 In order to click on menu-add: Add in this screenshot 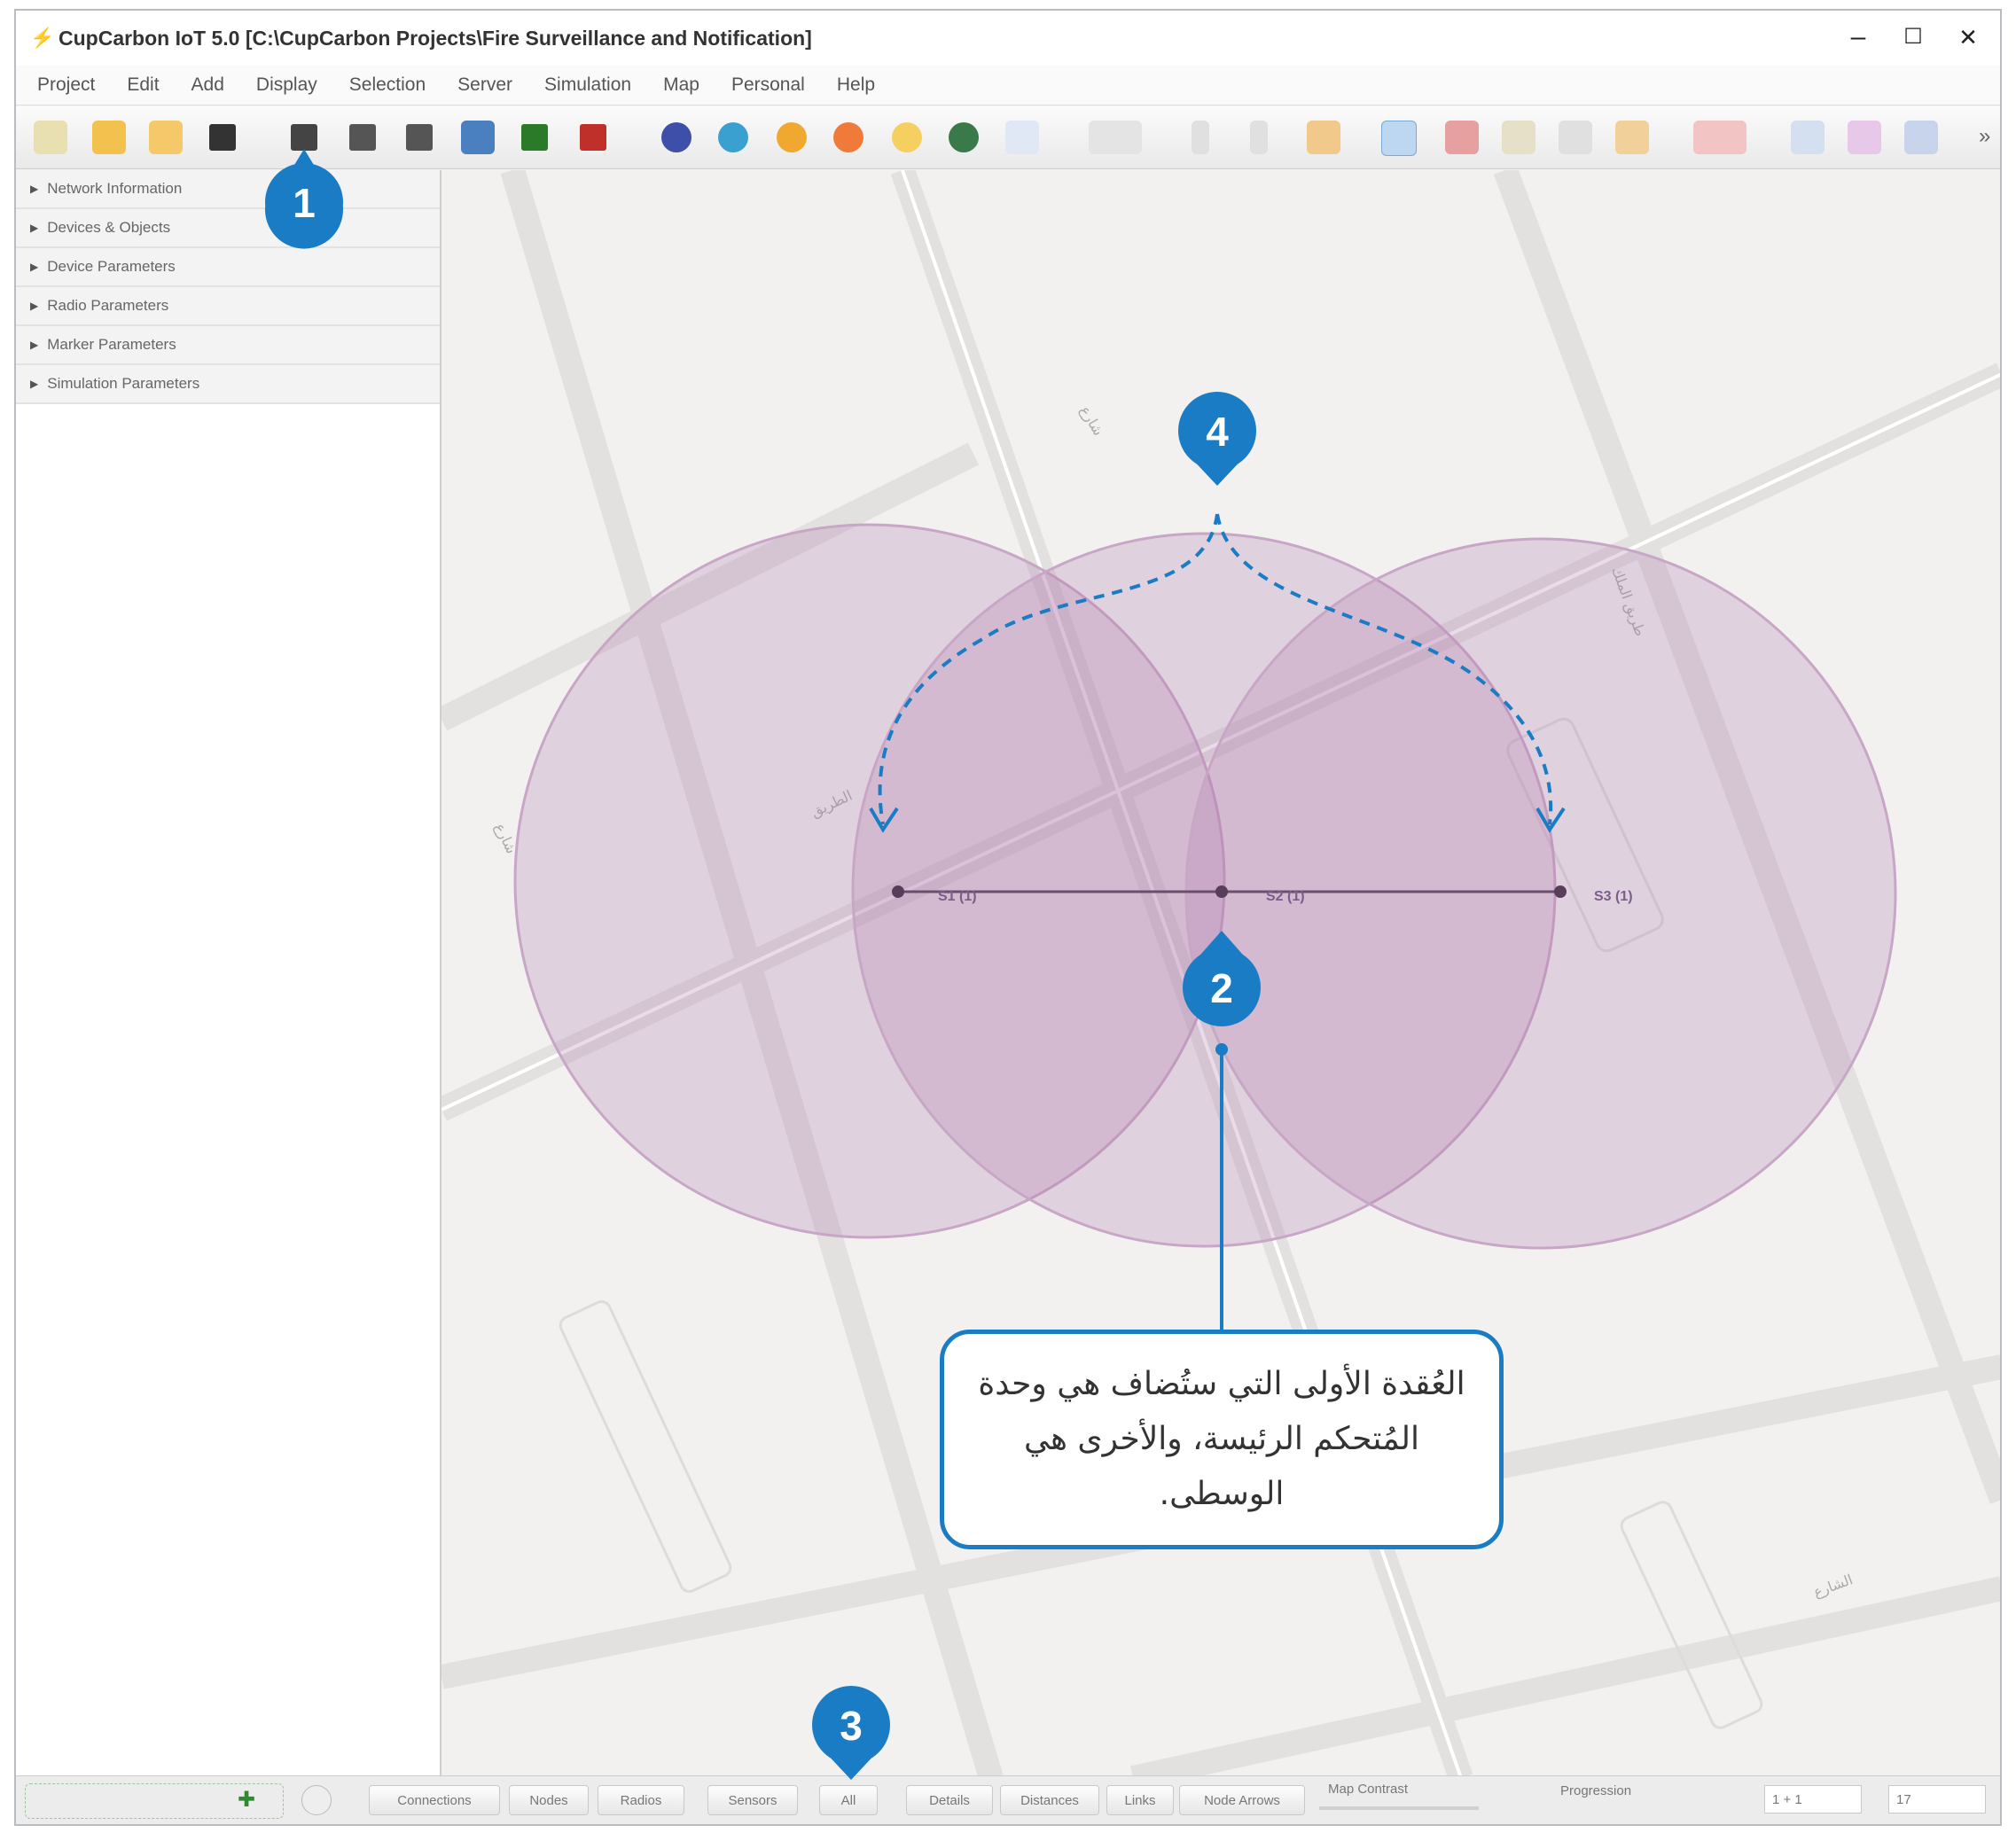, I will do `click(207, 85)`.